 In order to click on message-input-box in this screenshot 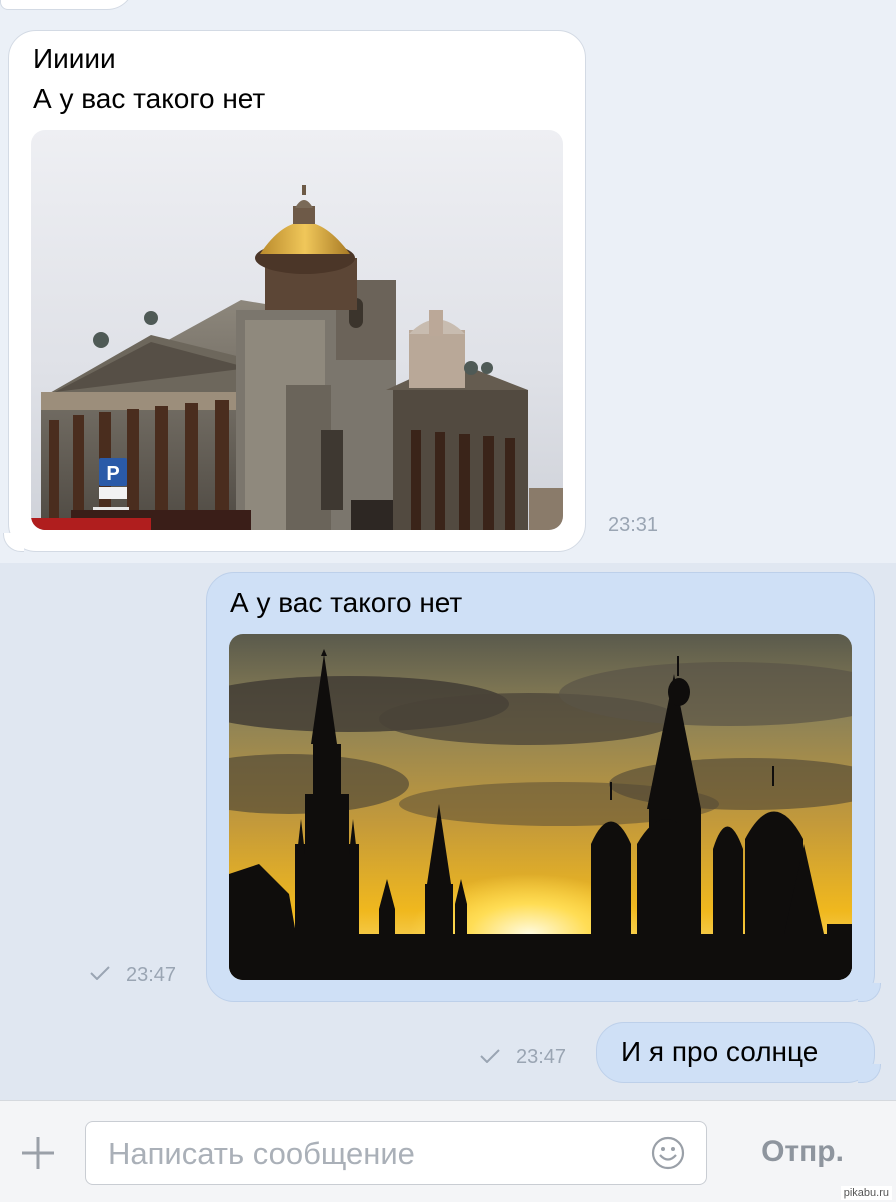, I will do `click(396, 1153)`.